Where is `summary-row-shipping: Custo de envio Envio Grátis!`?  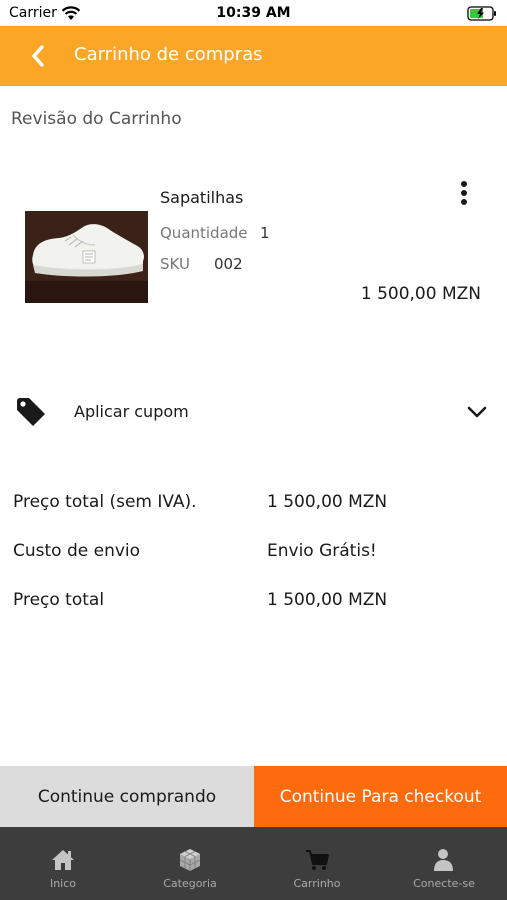
summary-row-shipping: Custo de envio Envio Grátis! is located at coordinates (253, 556).